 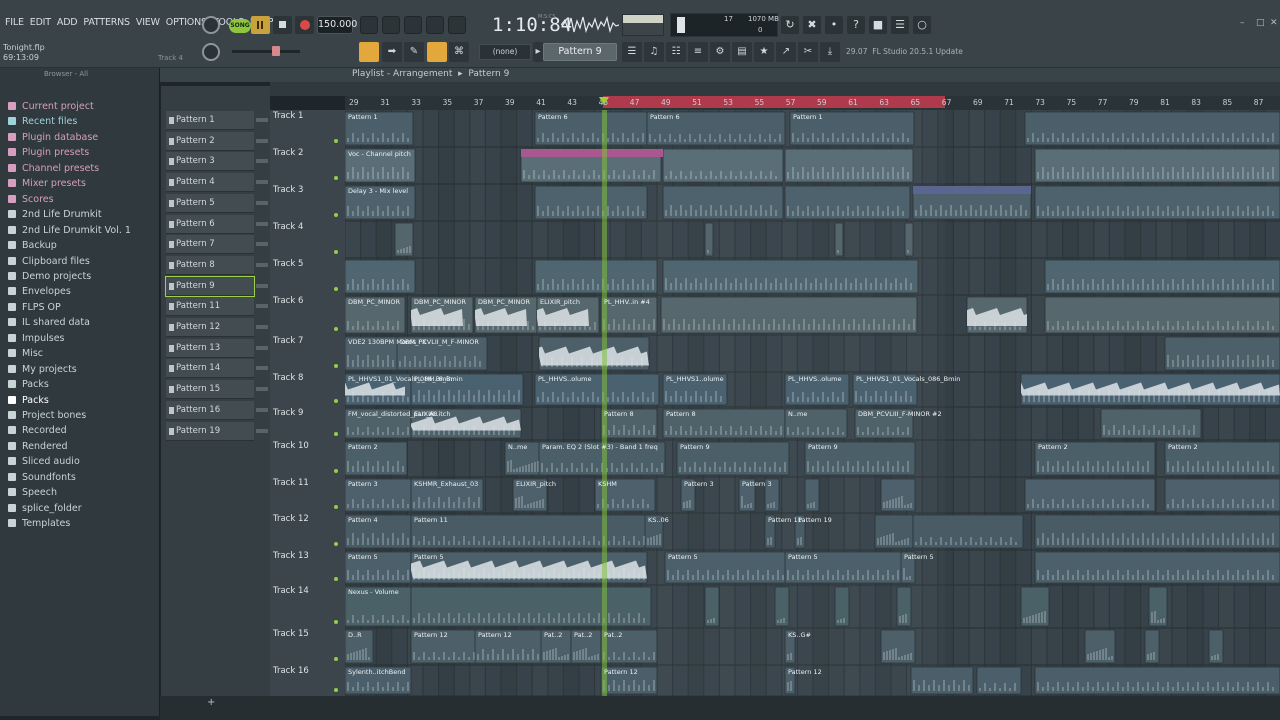 What do you see at coordinates (288, 301) in the screenshot?
I see `track-name: Track 6` at bounding box center [288, 301].